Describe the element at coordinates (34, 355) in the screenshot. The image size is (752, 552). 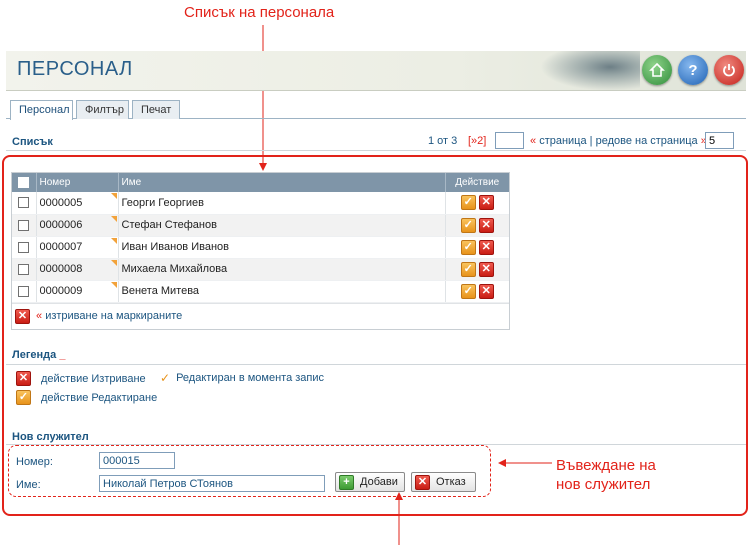
I see `legend-title-text: Легенда` at that location.